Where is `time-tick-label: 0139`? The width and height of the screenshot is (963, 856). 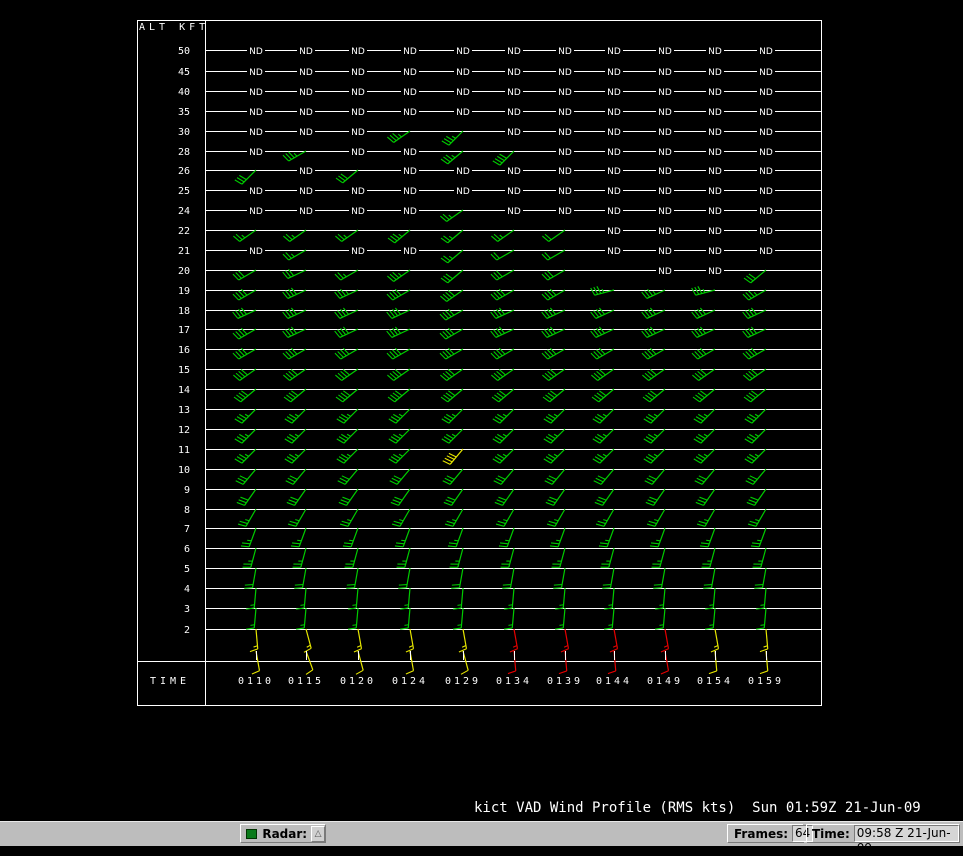
time-tick-label: 0139 is located at coordinates (565, 681).